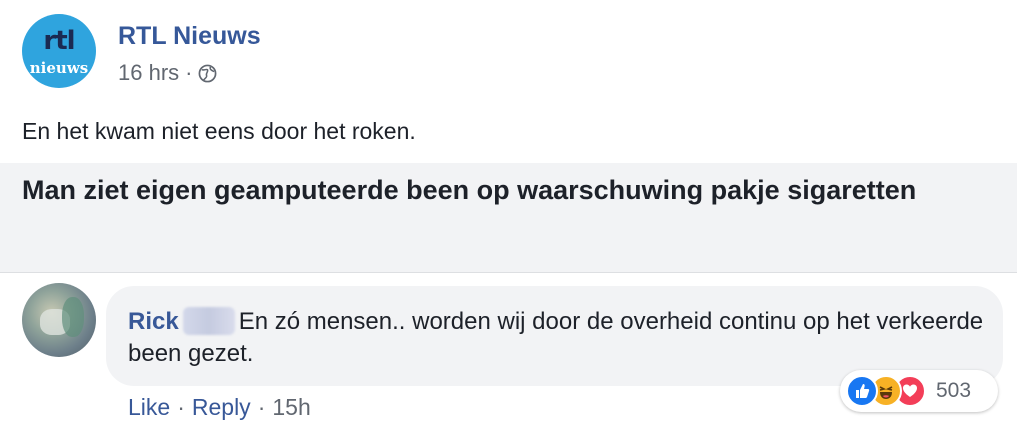  What do you see at coordinates (919, 391) in the screenshot?
I see `reactions-summary: 503` at bounding box center [919, 391].